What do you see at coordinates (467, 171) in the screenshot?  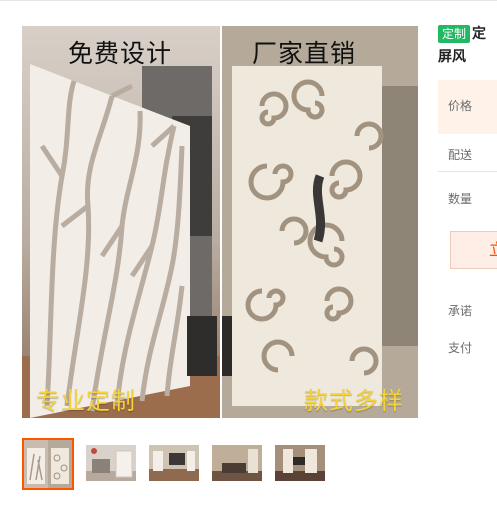 I see `shipping-divider` at bounding box center [467, 171].